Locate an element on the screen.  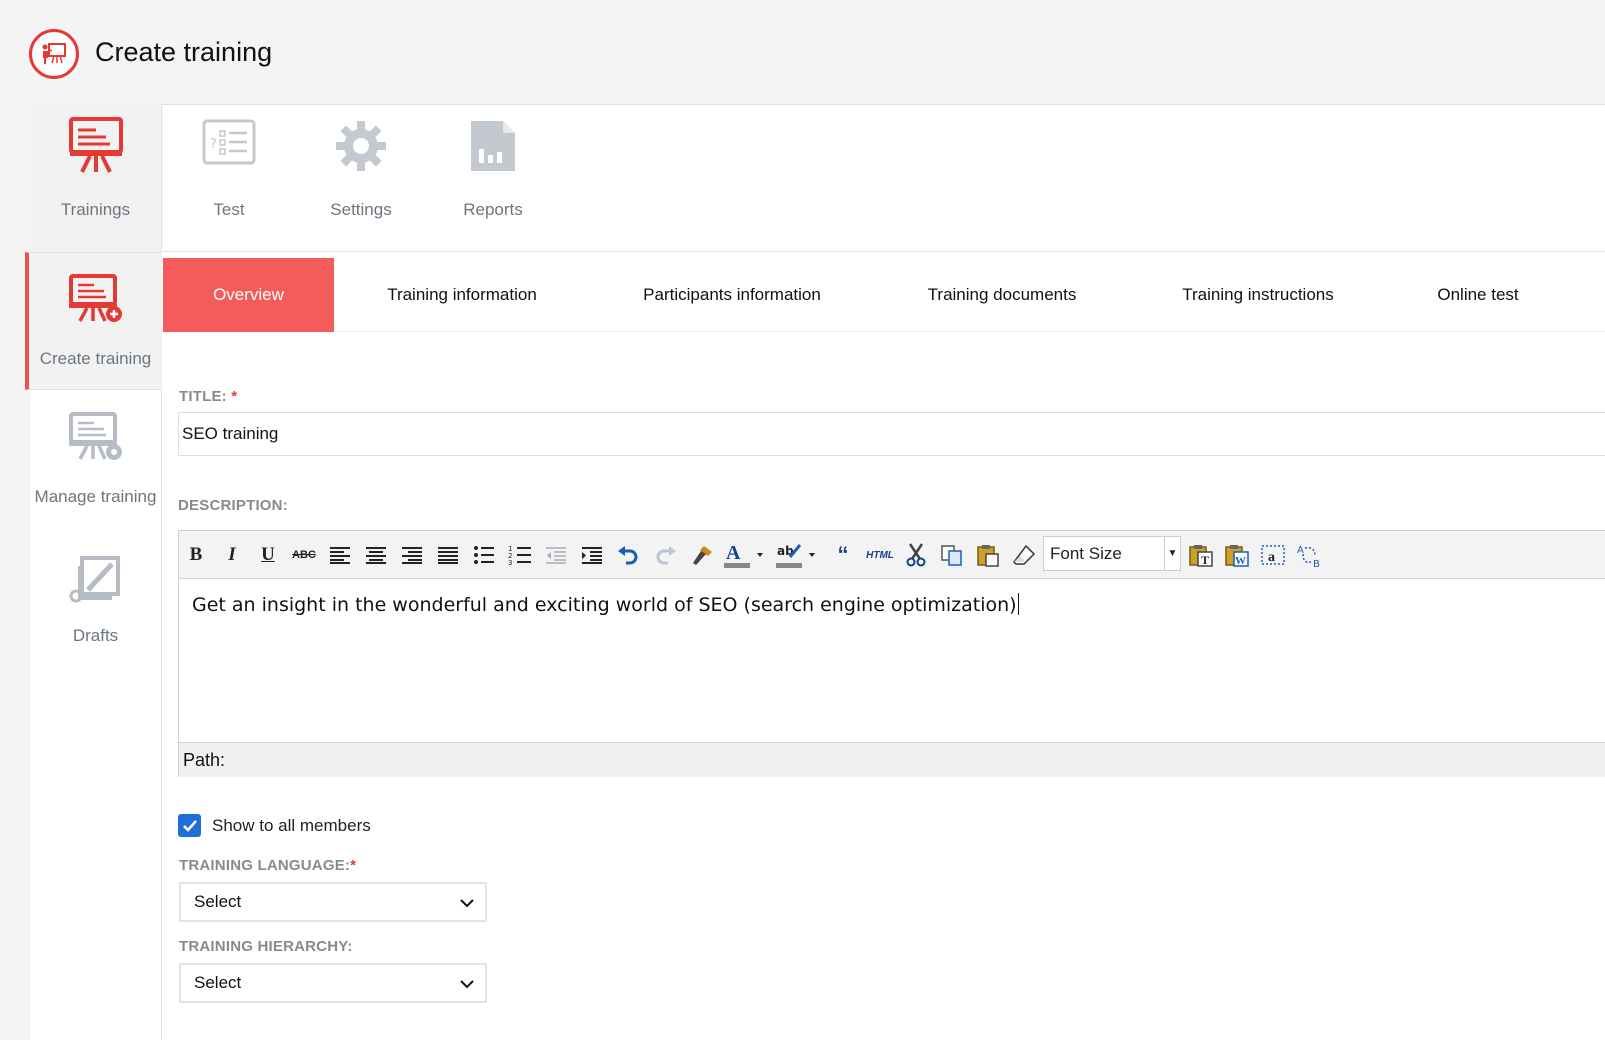
cut-button is located at coordinates (916, 555).